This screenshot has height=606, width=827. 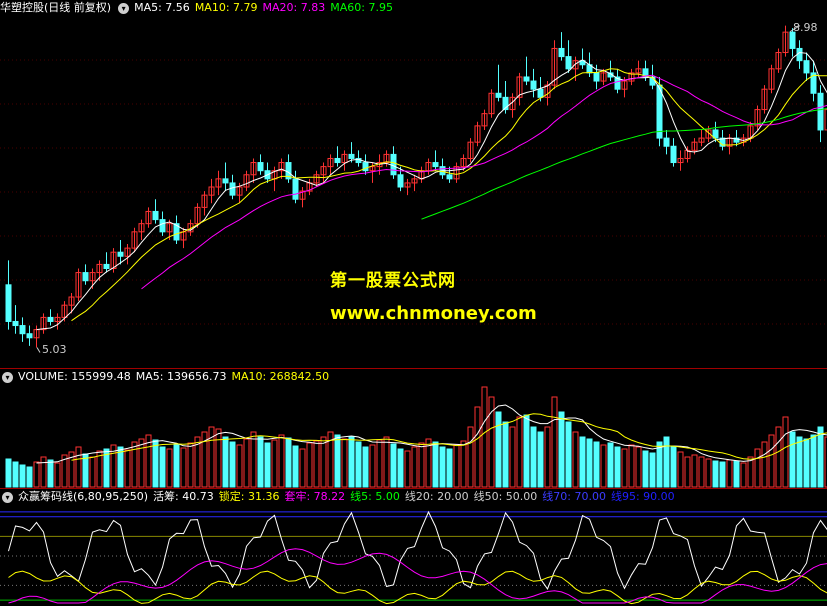 I want to click on ma20-value: MA20: 7.83, so click(x=294, y=7).